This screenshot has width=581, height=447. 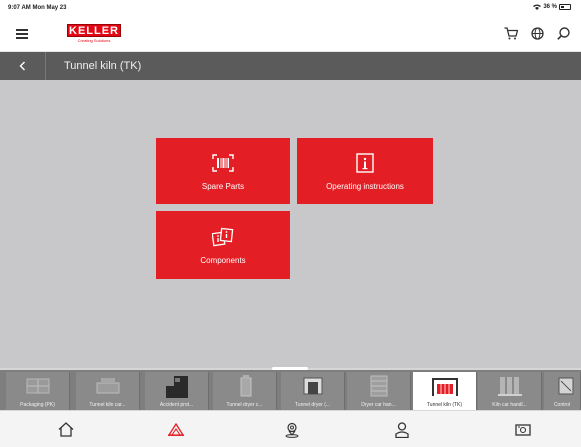 I want to click on info-icon, so click(x=365, y=163).